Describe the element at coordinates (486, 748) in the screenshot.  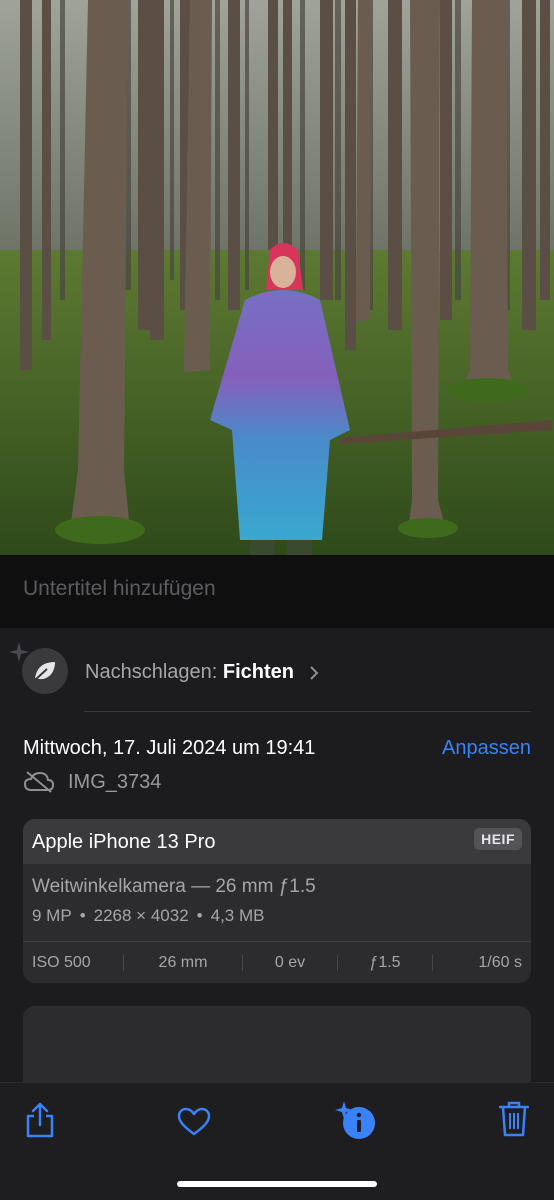
I see `adjust-button: Anpassen` at that location.